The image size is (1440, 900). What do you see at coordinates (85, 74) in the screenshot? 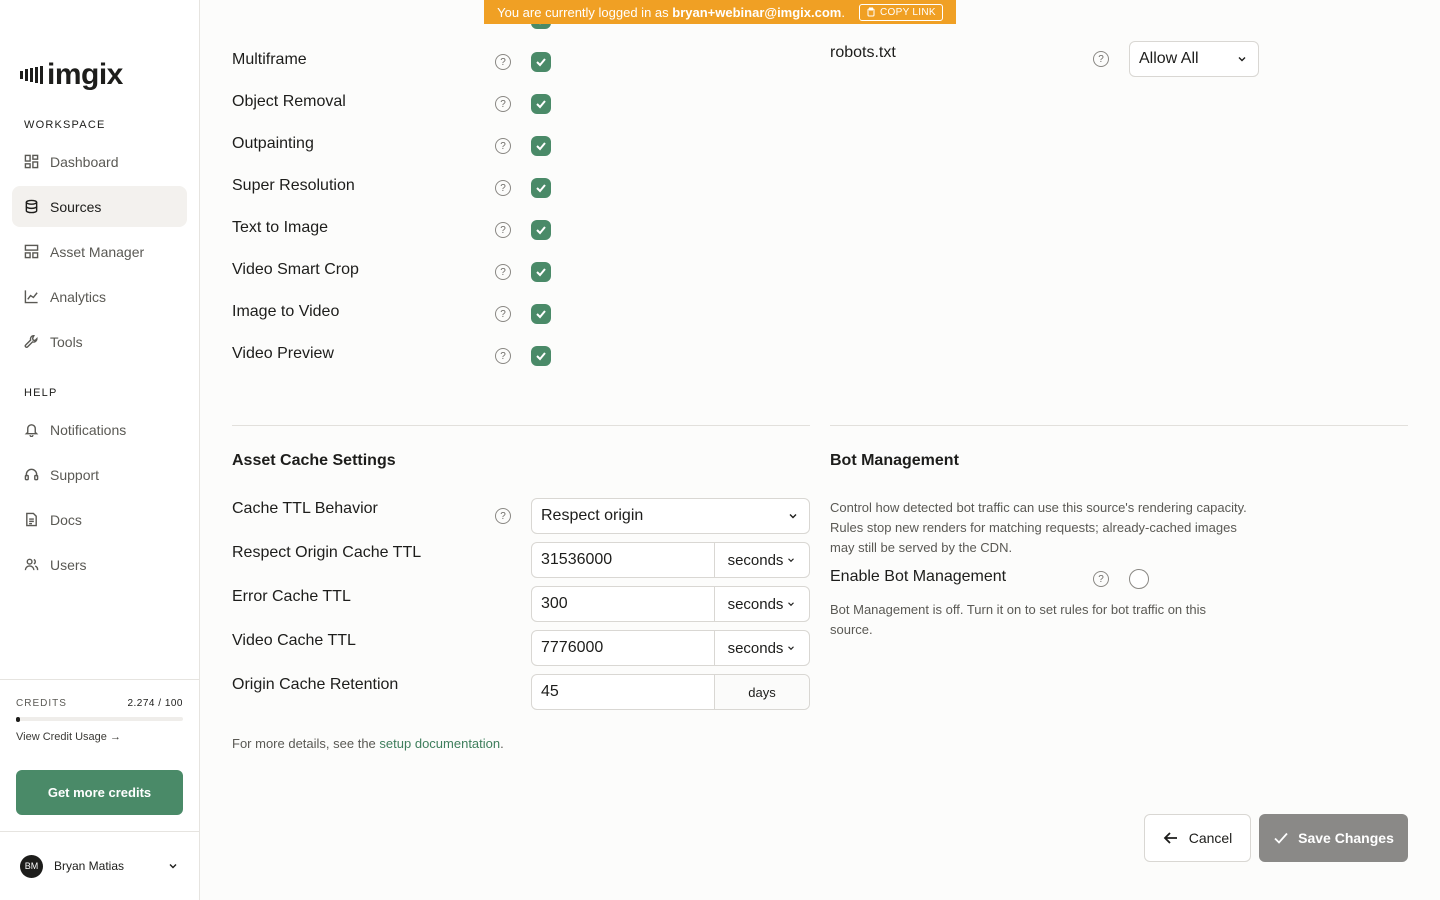
I see `logo-text: imgix` at bounding box center [85, 74].